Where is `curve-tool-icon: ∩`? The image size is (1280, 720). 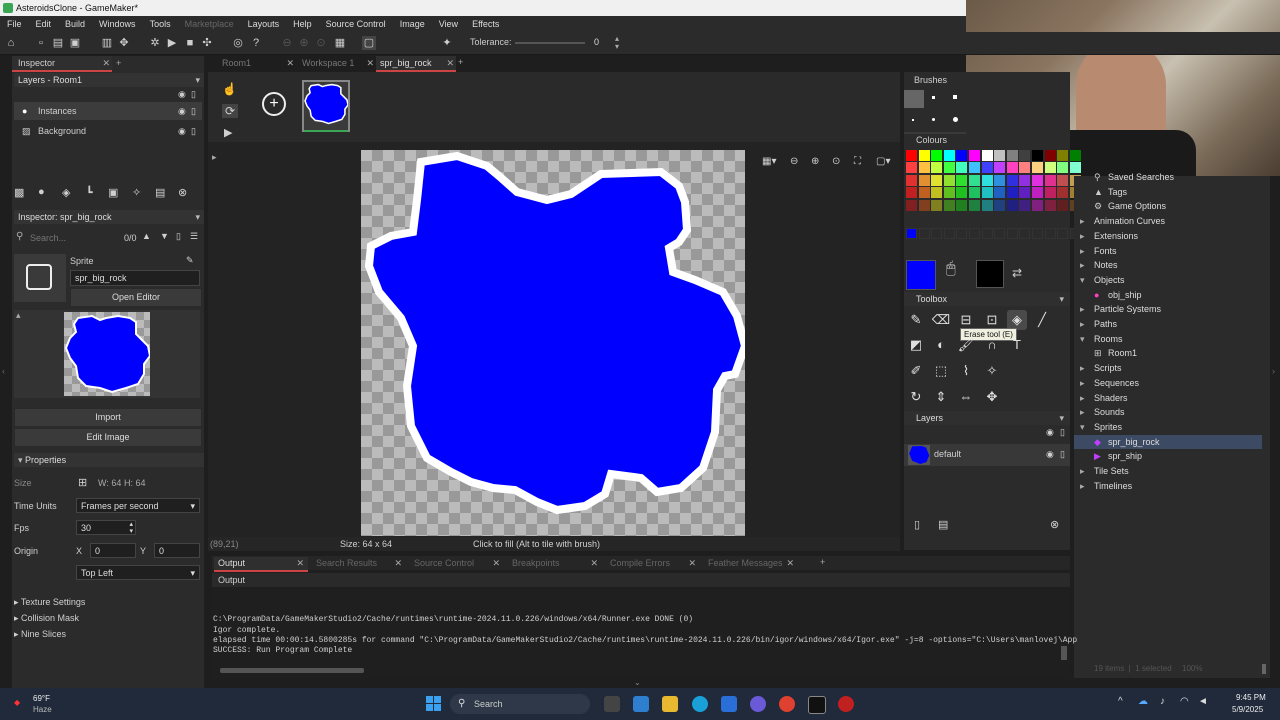
curve-tool-icon: ∩ is located at coordinates (992, 345).